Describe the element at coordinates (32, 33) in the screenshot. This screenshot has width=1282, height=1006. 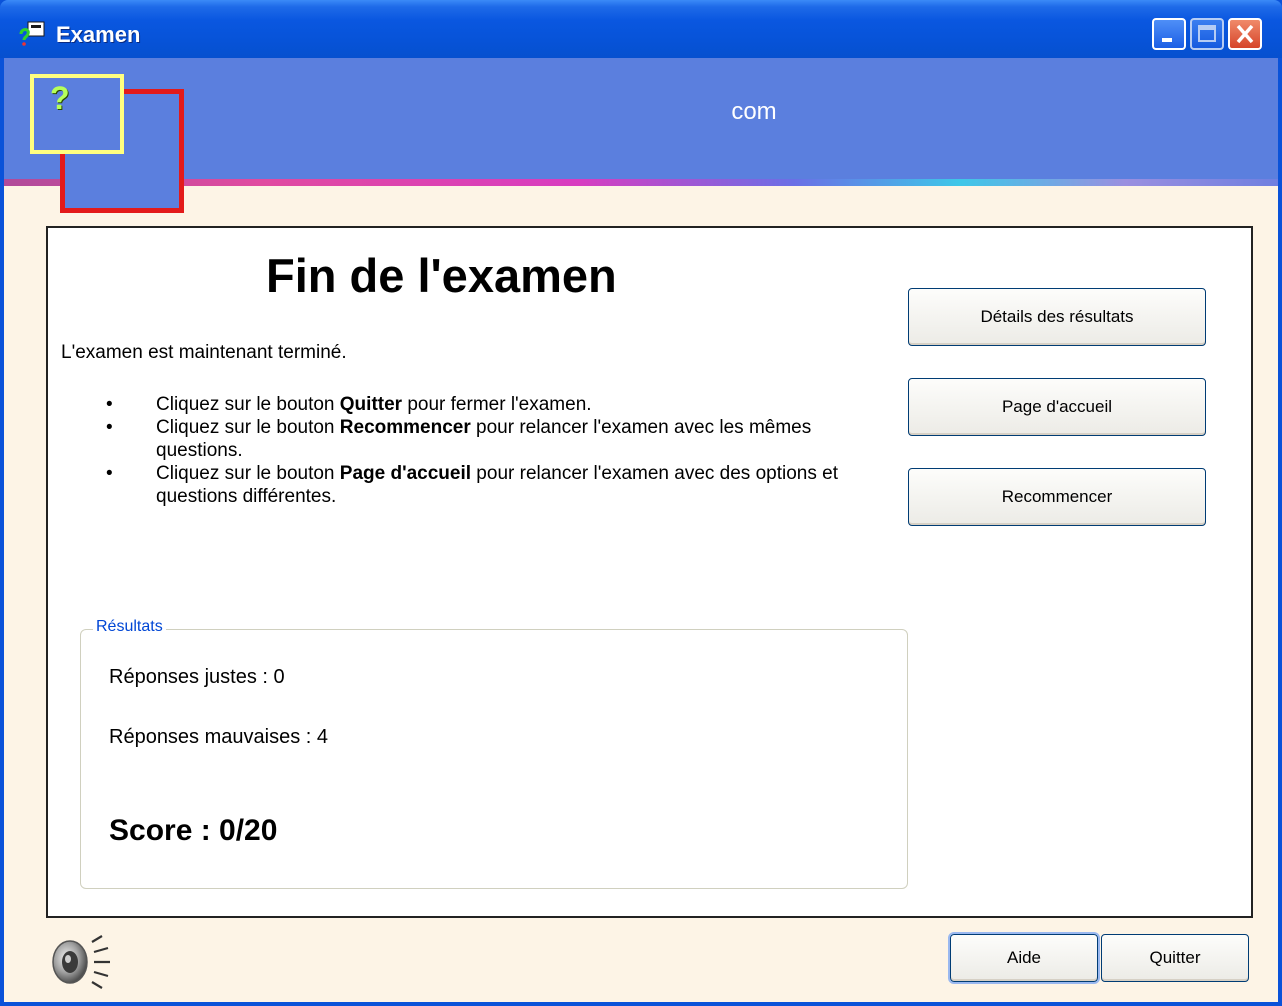
I see `app-icon` at that location.